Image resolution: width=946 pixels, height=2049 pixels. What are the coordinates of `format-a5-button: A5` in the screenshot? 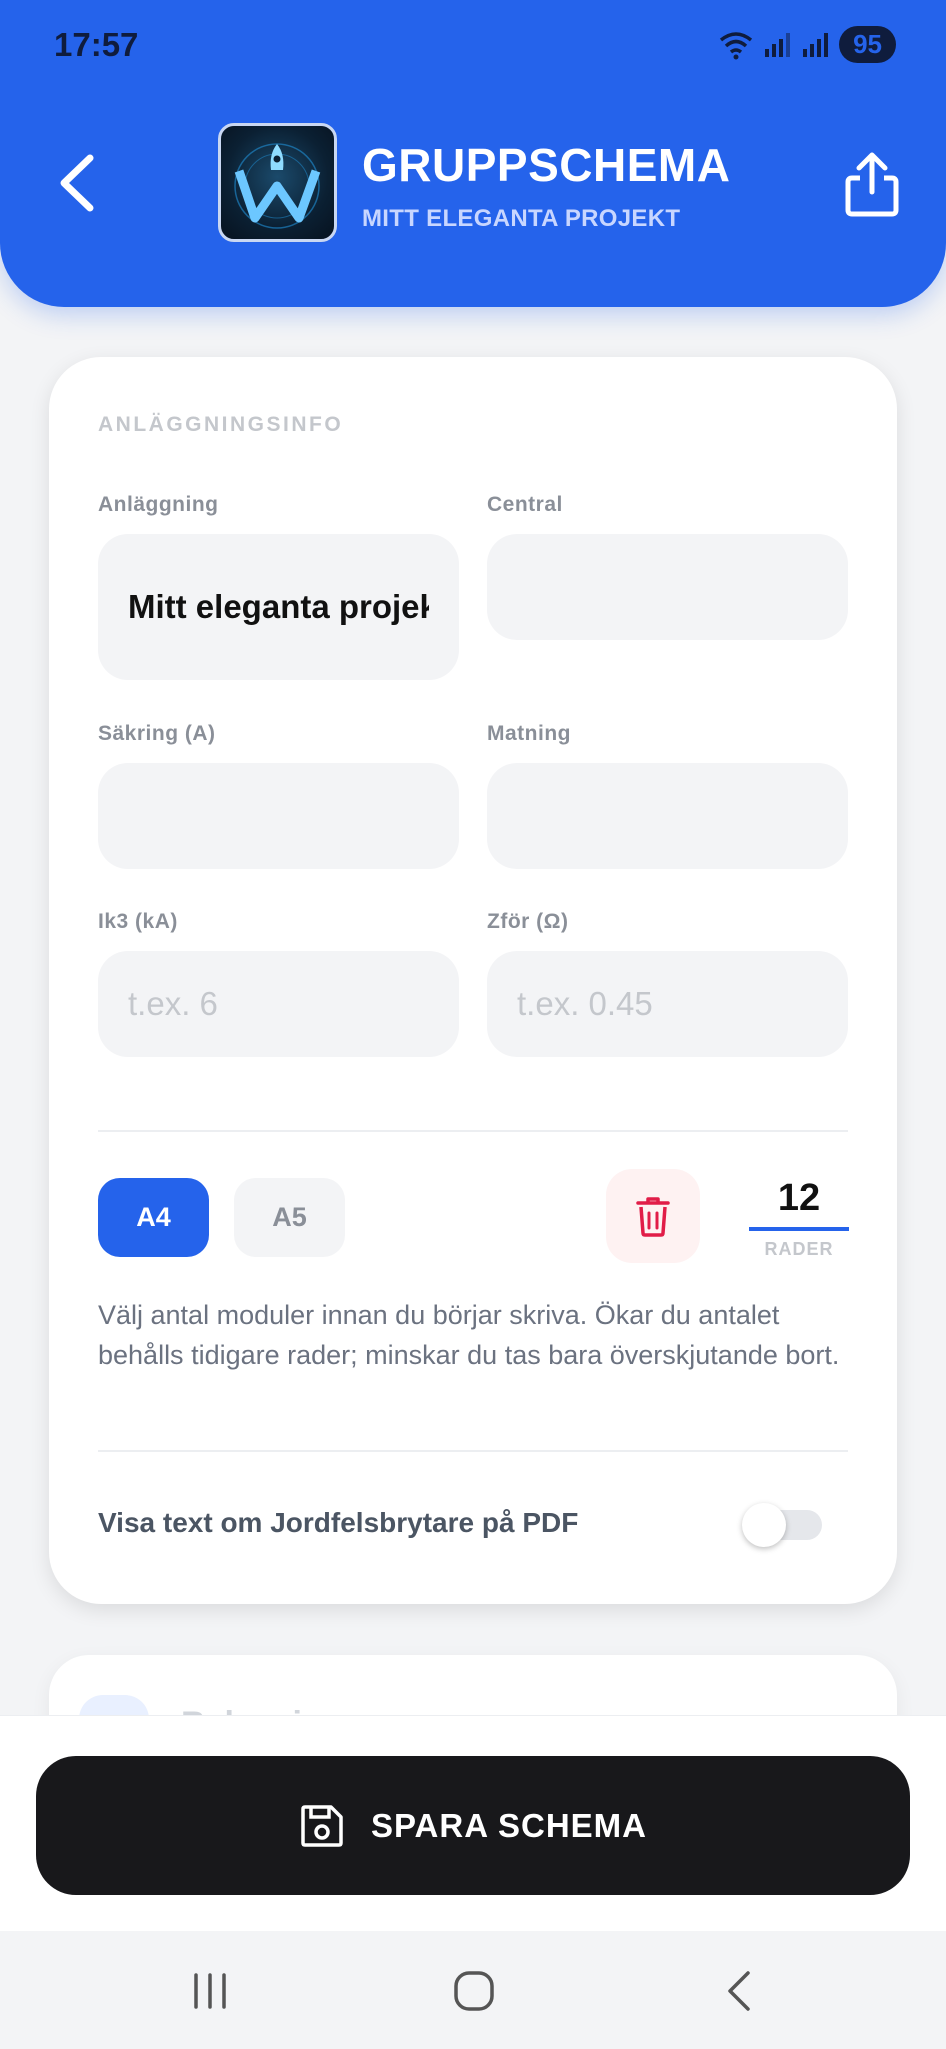 It's located at (289, 1217).